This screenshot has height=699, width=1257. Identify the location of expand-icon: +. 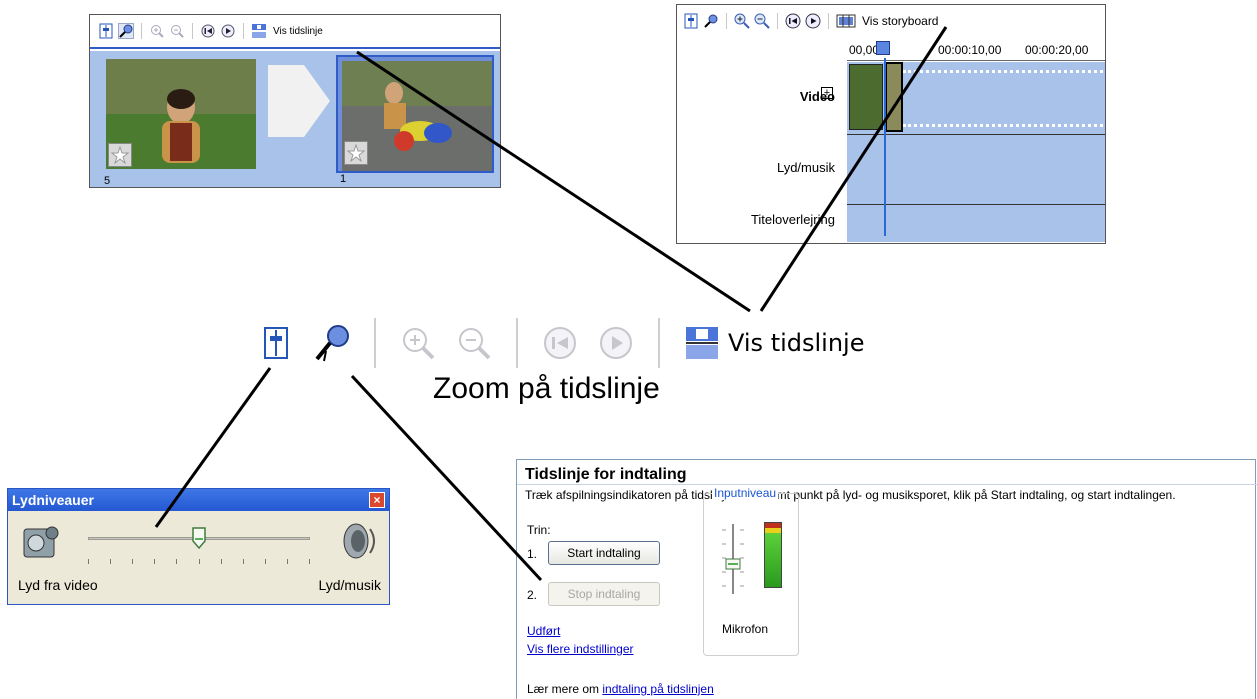
(827, 93).